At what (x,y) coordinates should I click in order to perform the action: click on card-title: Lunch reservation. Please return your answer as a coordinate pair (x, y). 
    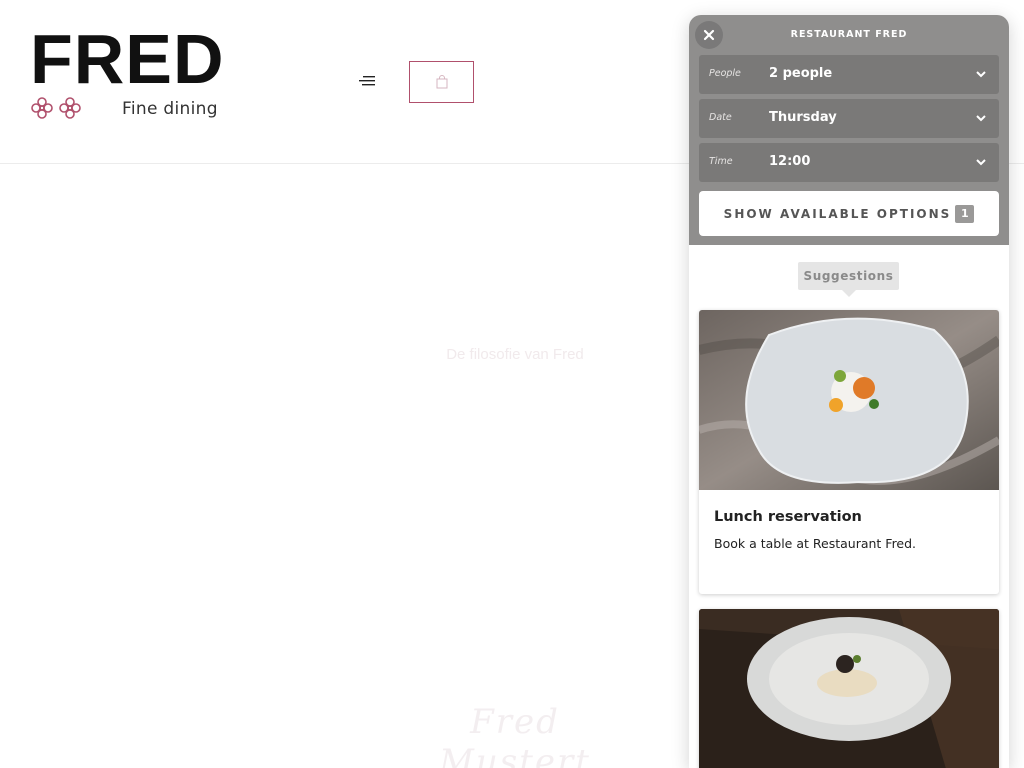
    Looking at the image, I should click on (788, 517).